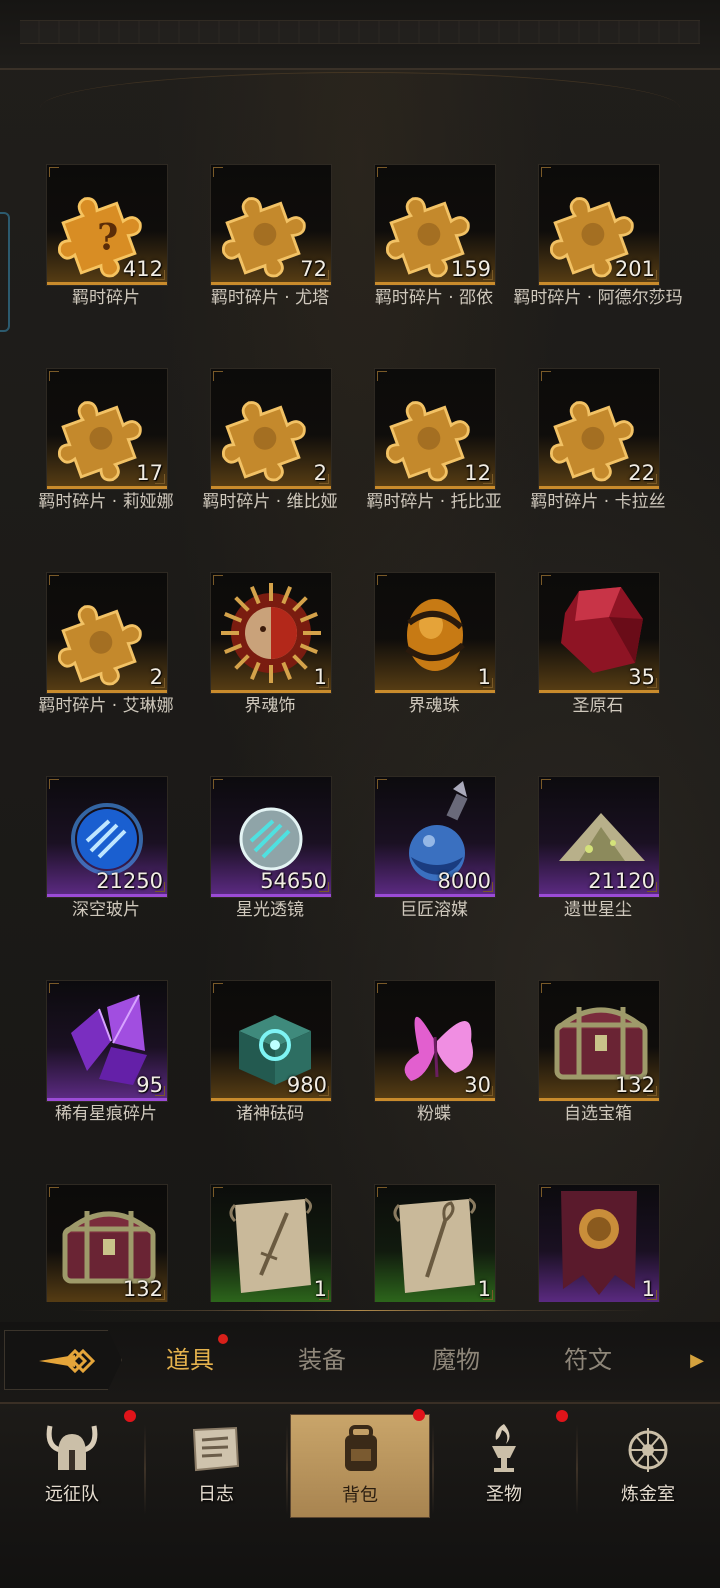 The height and width of the screenshot is (1588, 720). Describe the element at coordinates (72, 1464) in the screenshot. I see `nav-expedition: 远征队` at that location.